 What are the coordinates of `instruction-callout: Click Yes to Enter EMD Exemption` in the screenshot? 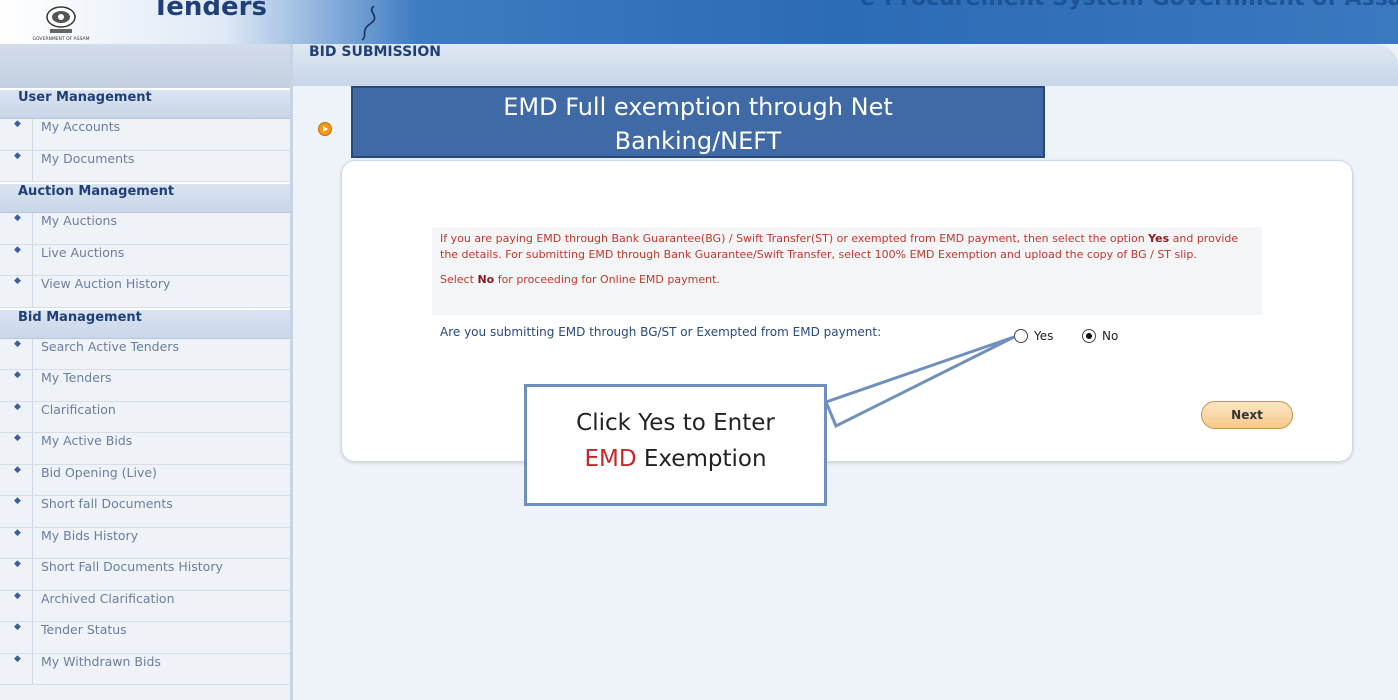 It's located at (675, 445).